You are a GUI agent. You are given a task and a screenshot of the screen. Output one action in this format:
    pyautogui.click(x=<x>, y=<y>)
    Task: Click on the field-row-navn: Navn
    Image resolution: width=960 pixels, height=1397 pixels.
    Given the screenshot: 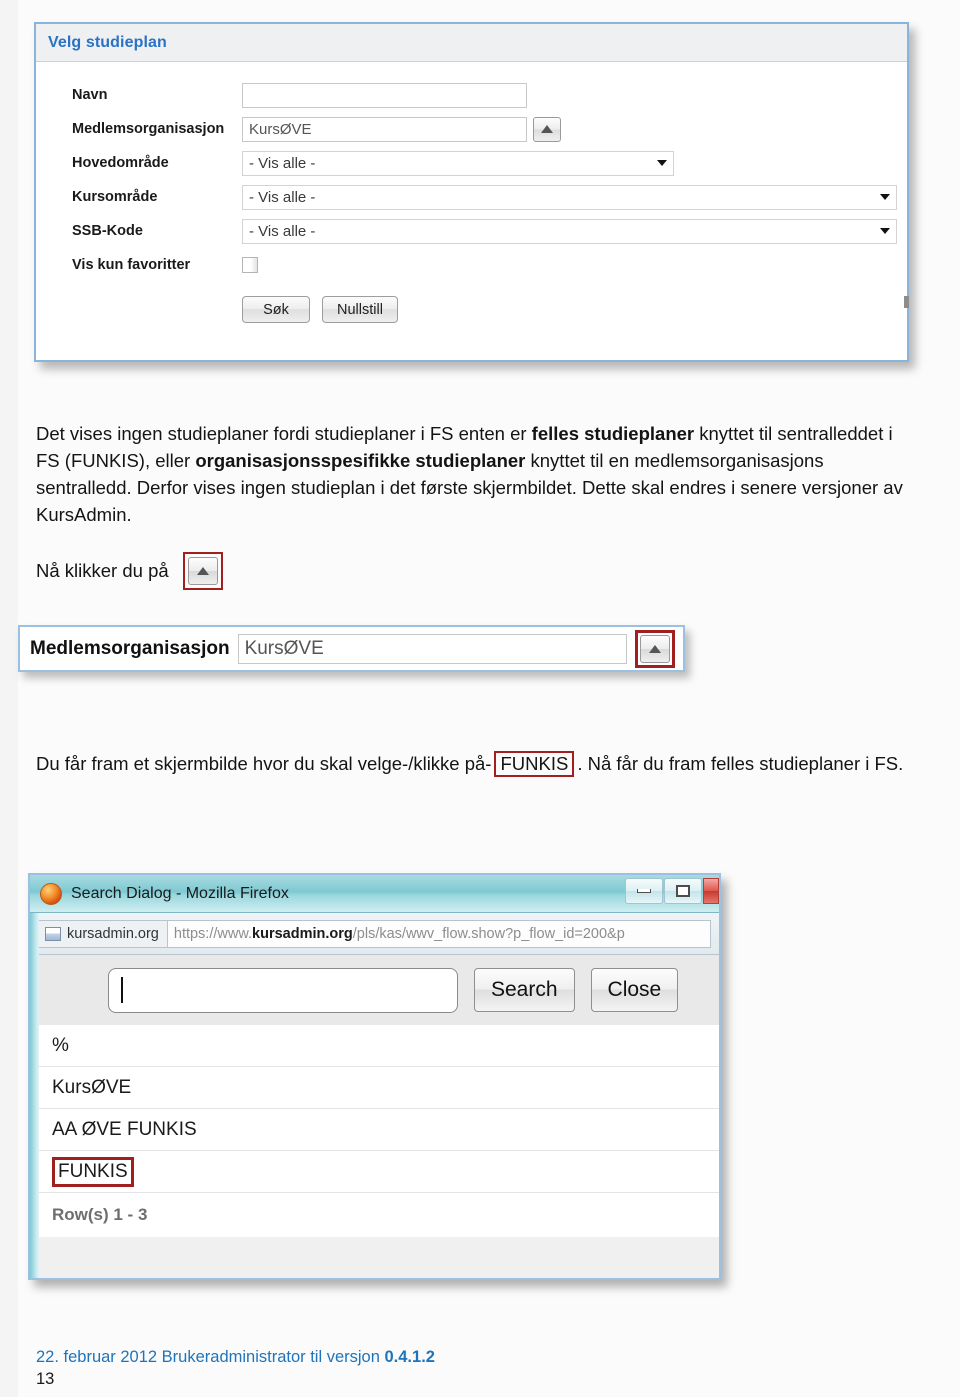 What is the action you would take?
    pyautogui.click(x=471, y=95)
    